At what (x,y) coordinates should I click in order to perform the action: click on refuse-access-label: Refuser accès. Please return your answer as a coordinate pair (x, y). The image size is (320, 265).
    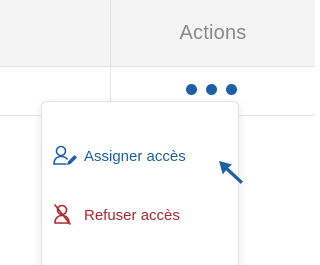
    Looking at the image, I should click on (132, 215).